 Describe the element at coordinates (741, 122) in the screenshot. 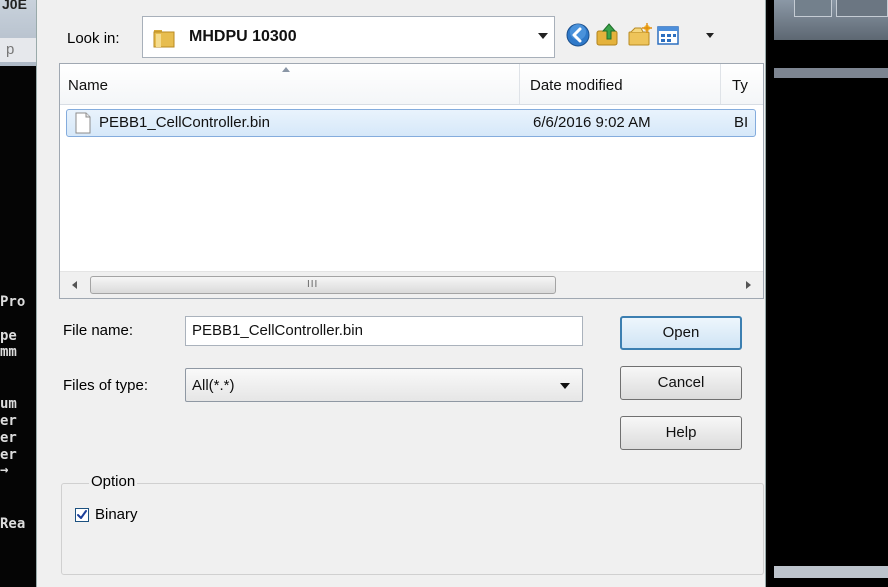

I see `file-type-cell: BI` at that location.